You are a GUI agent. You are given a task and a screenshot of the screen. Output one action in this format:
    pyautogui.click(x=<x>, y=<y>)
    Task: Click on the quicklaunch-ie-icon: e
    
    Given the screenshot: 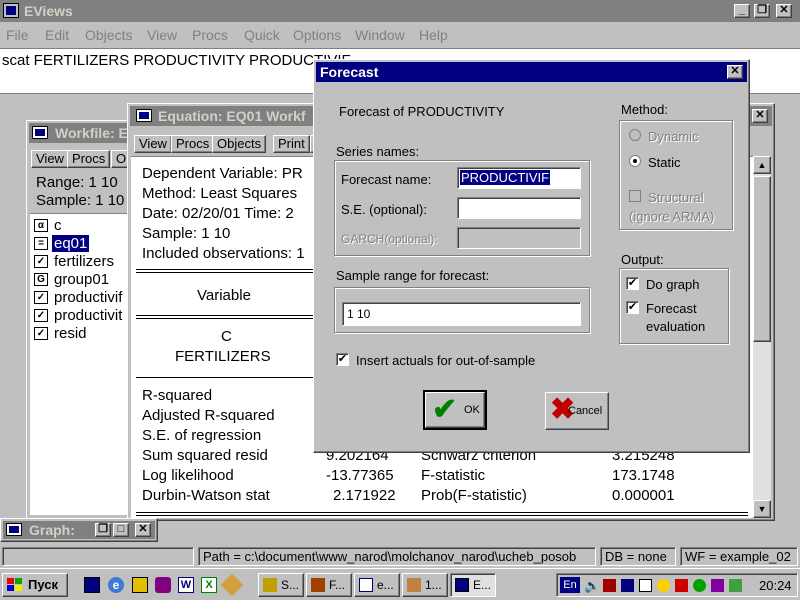 What is the action you would take?
    pyautogui.click(x=116, y=585)
    